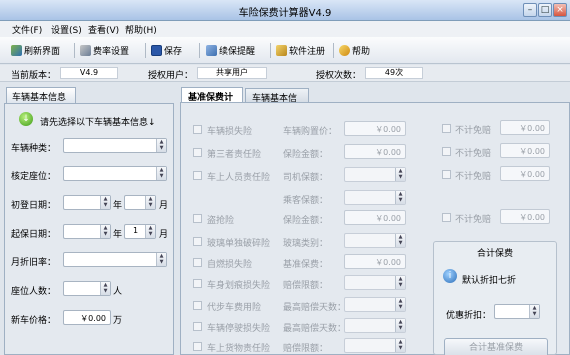  Describe the element at coordinates (495, 298) in the screenshot. I see `summary-group: 合计保费 i 默认折扣七折 优惠折扣： ▲ ▼ 合计基准保费` at that location.